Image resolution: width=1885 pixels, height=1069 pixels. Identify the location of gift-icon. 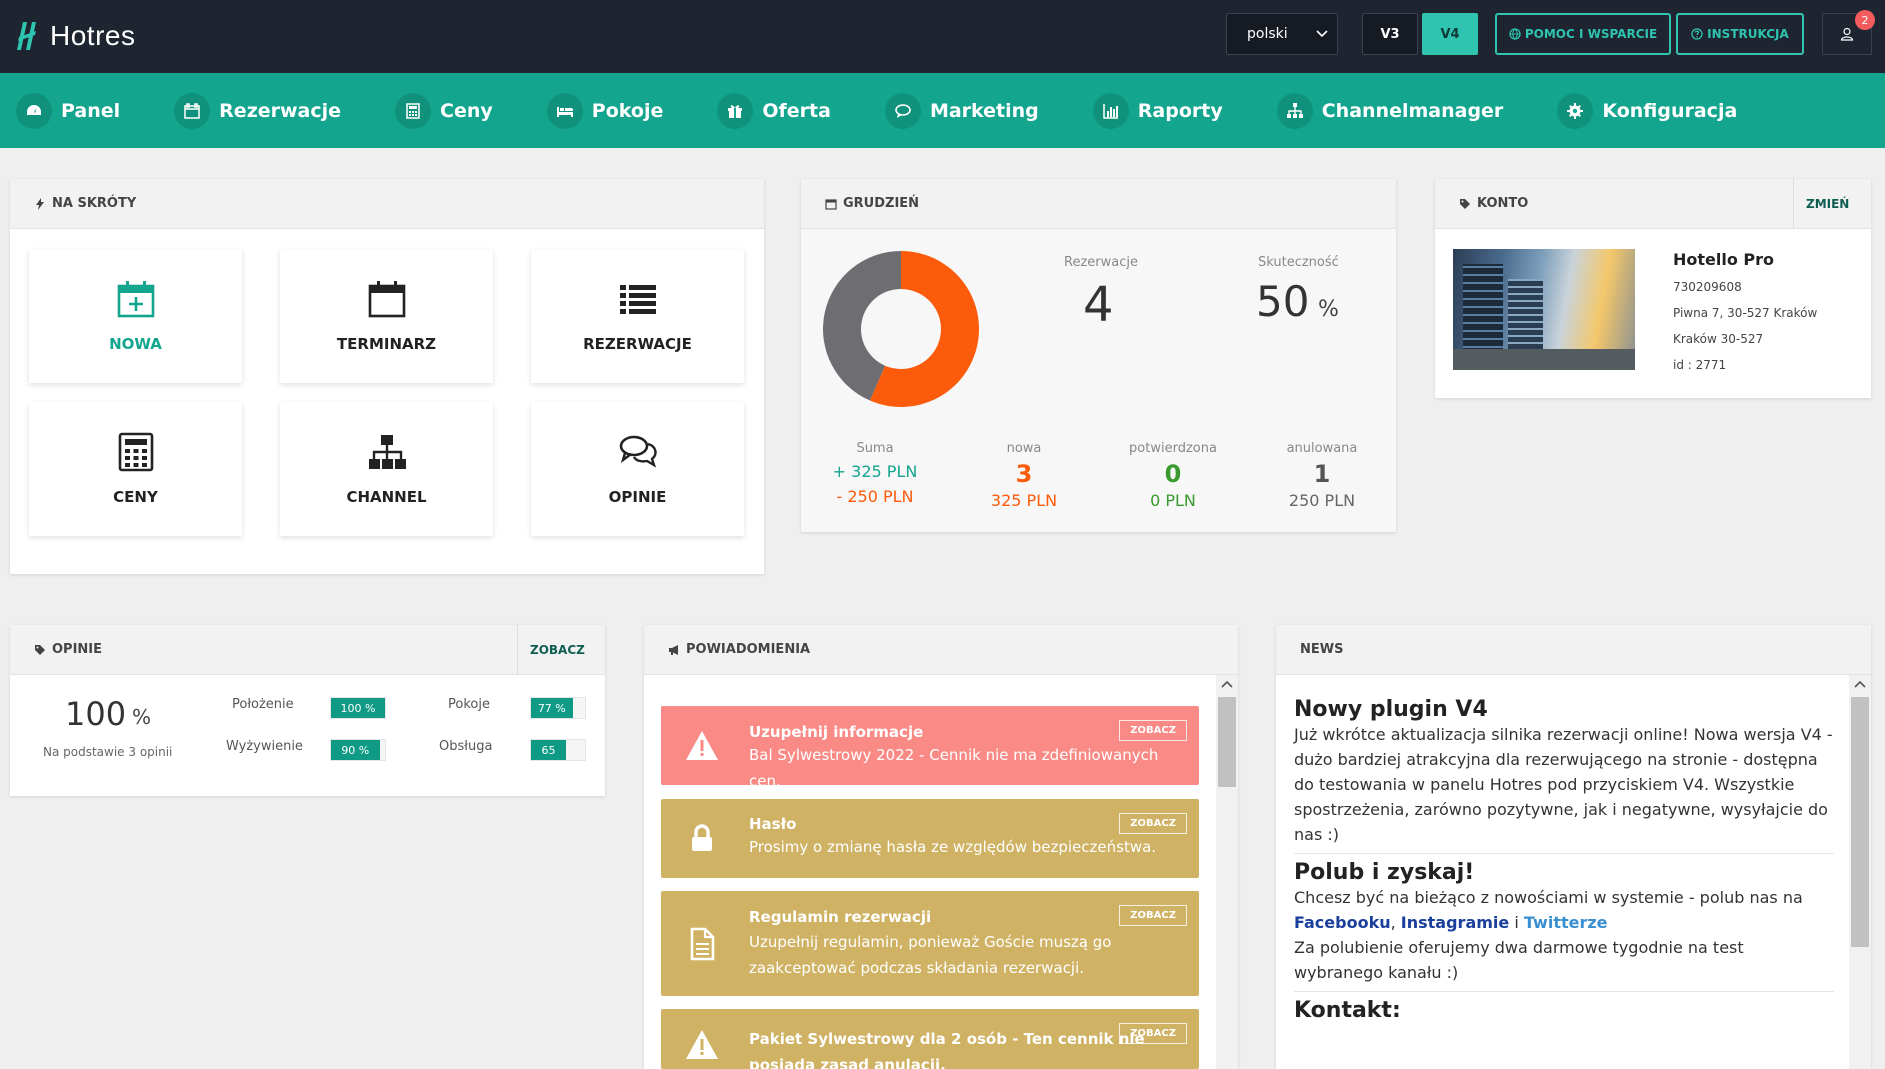
(735, 110).